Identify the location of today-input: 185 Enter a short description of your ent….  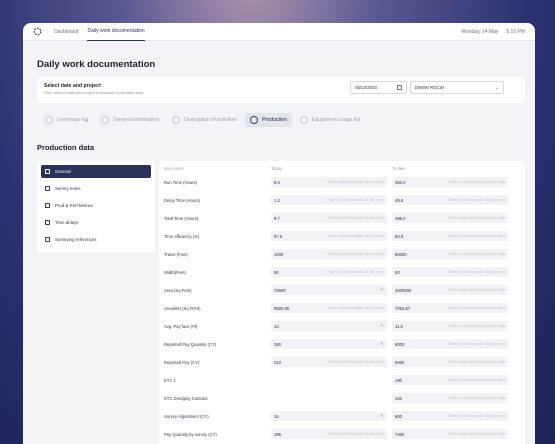
(329, 434).